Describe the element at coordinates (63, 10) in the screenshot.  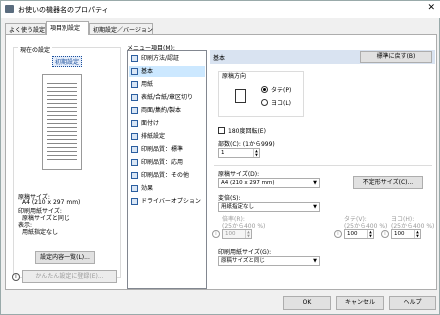
I see `window-title: お使いの機器名のプロパティ` at that location.